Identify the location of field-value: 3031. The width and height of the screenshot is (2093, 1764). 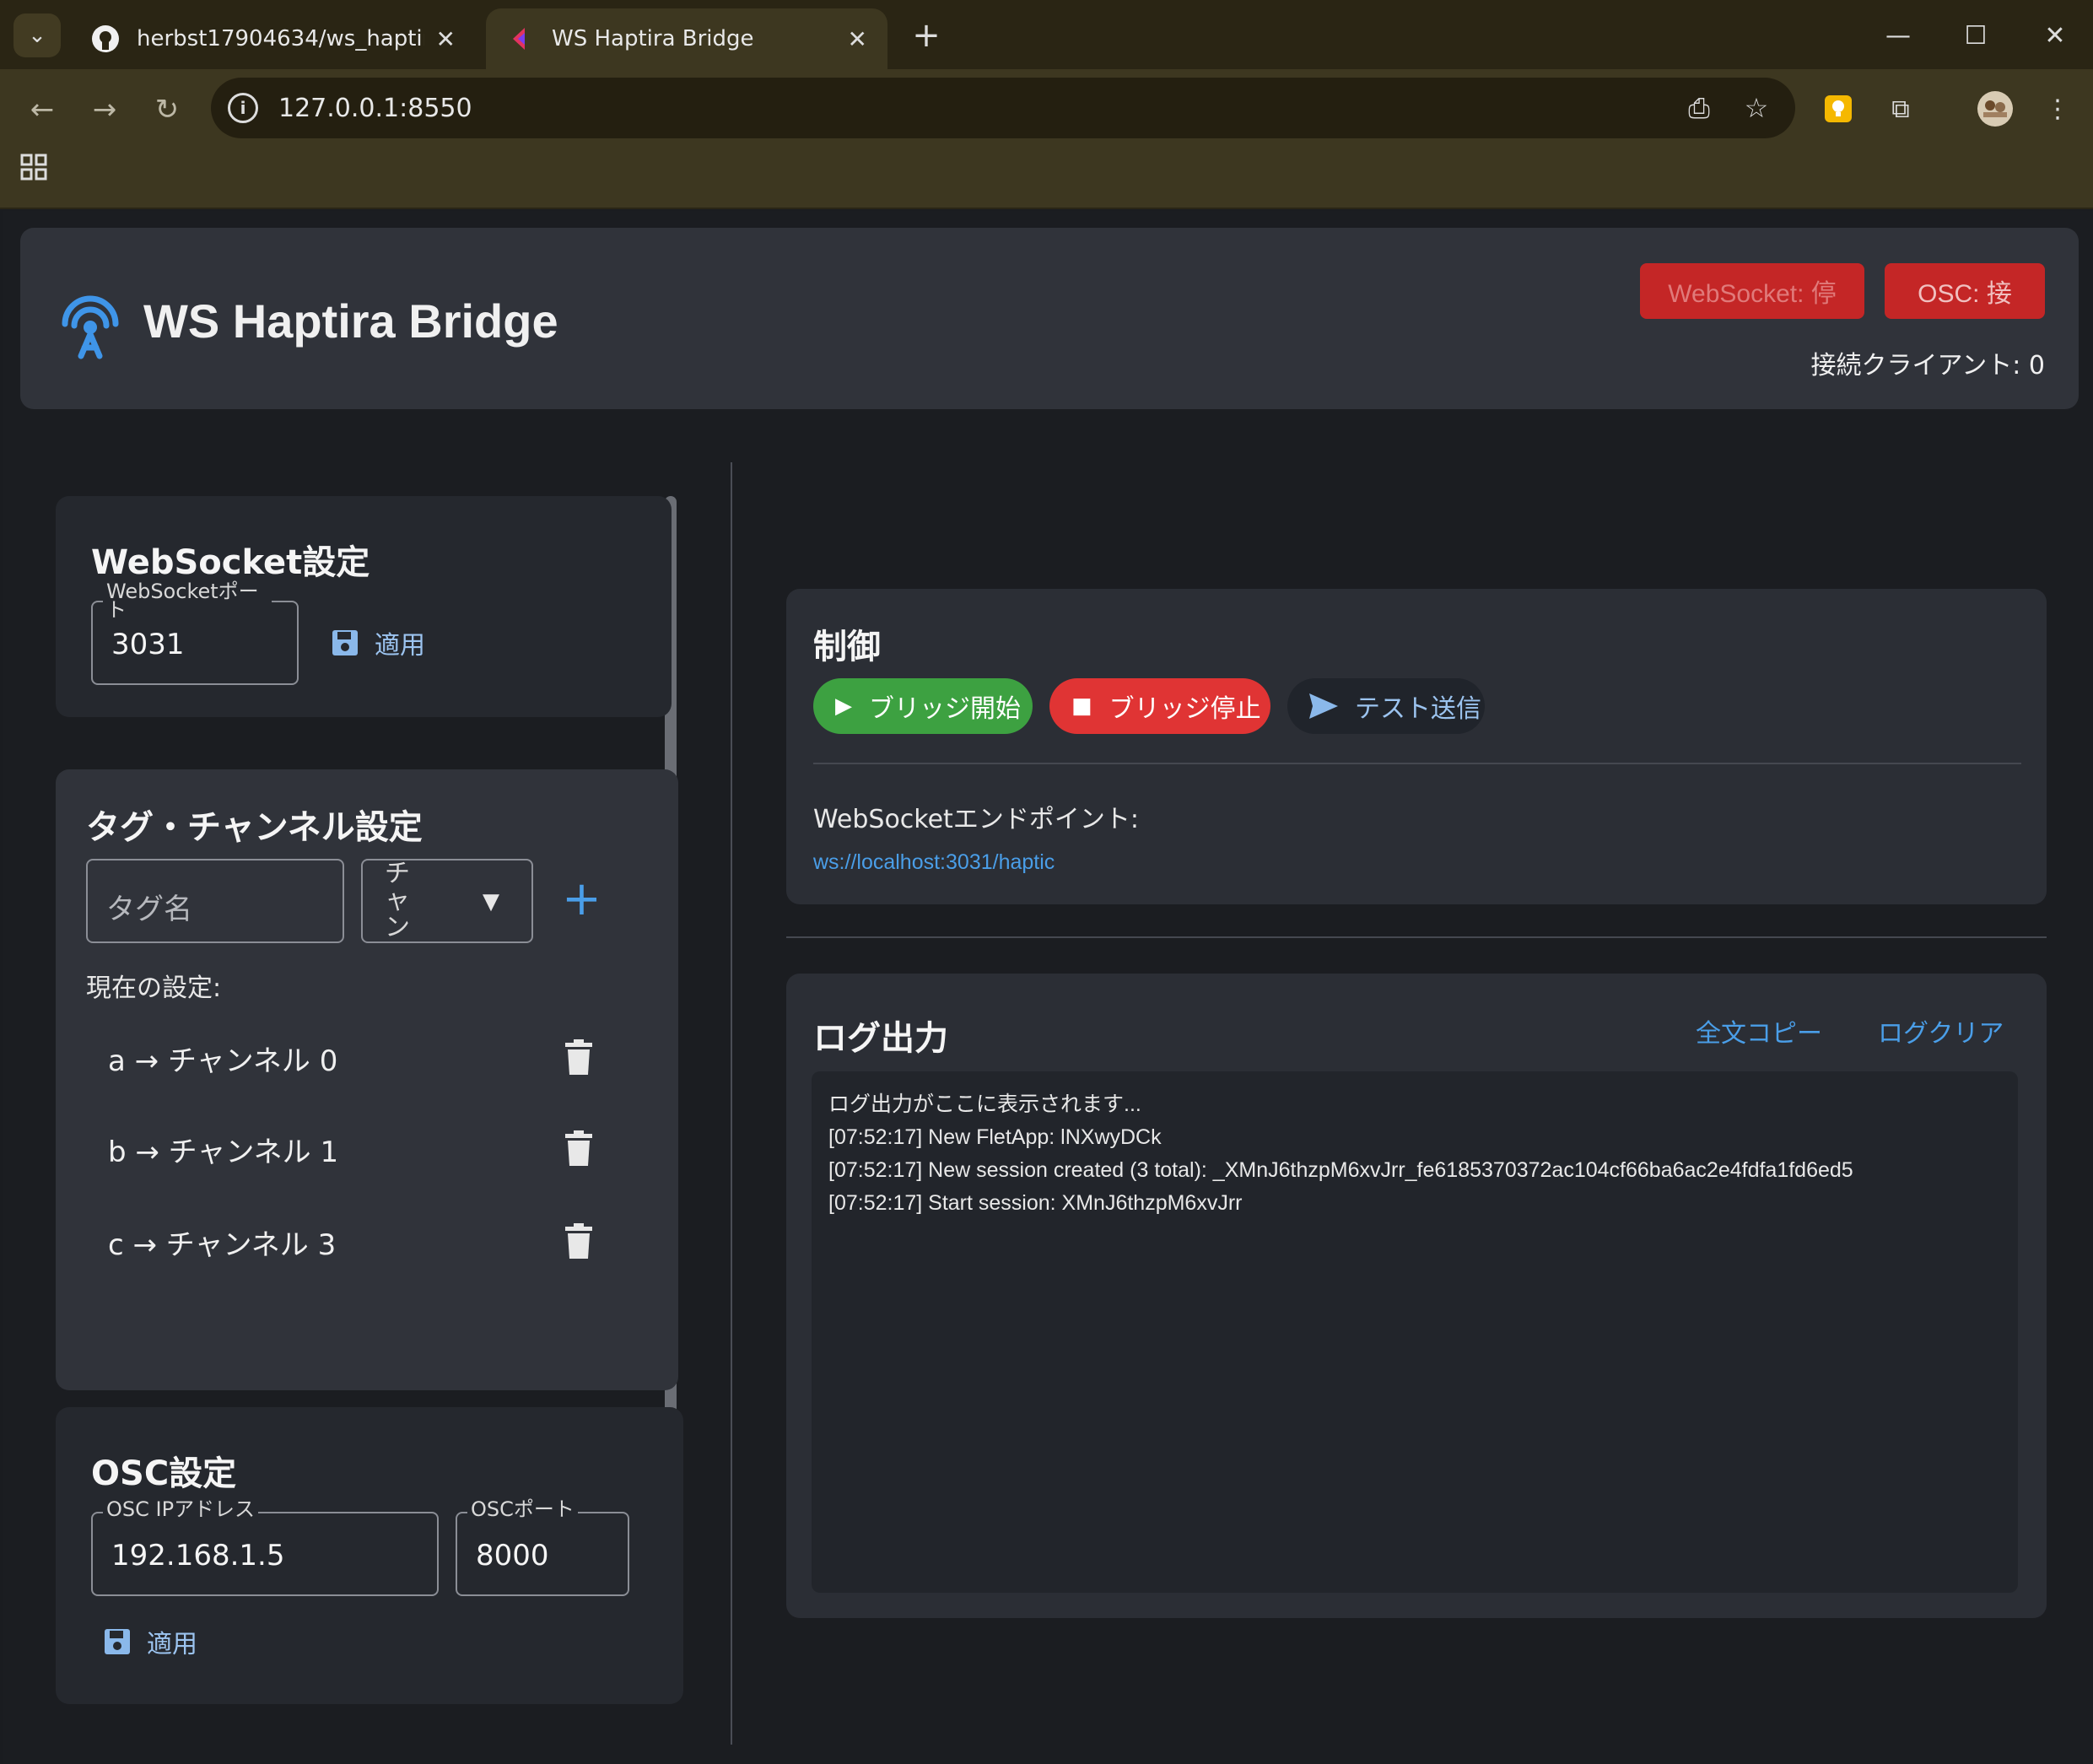
(148, 644).